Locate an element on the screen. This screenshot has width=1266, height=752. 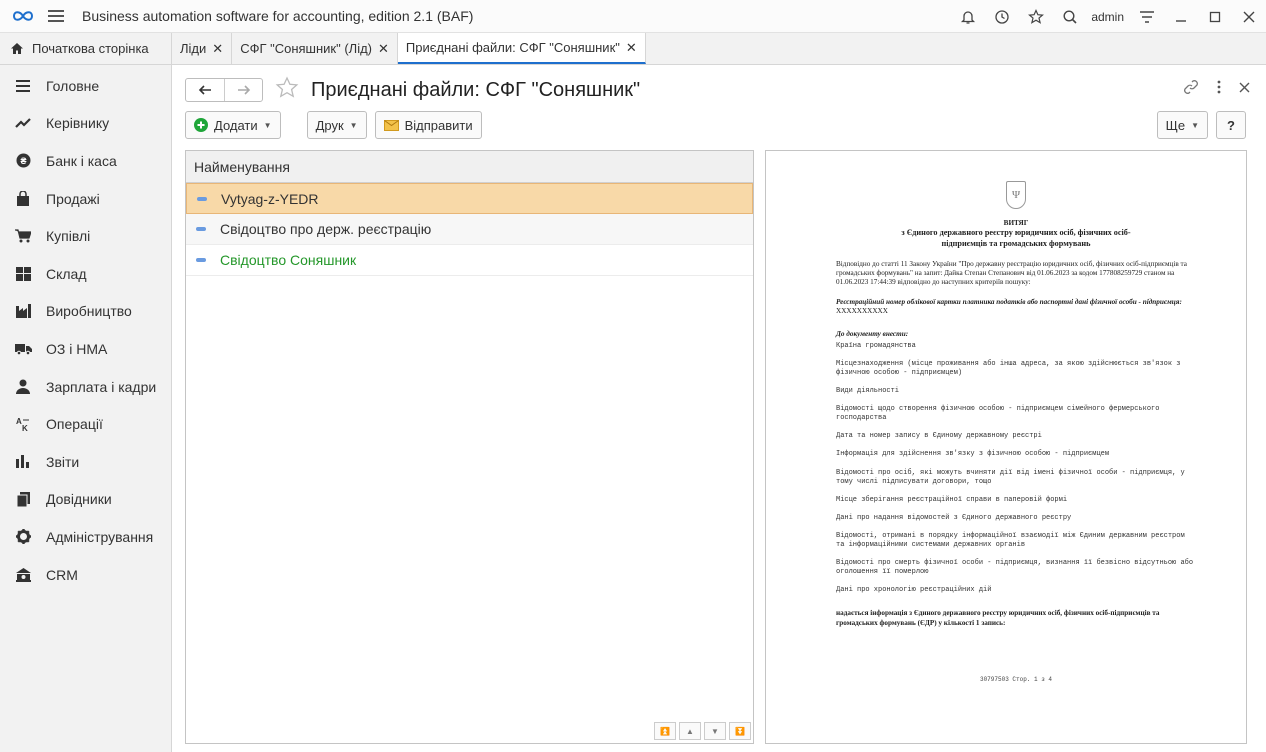
scroll-down-icon: ▼ is located at coordinates (715, 731).